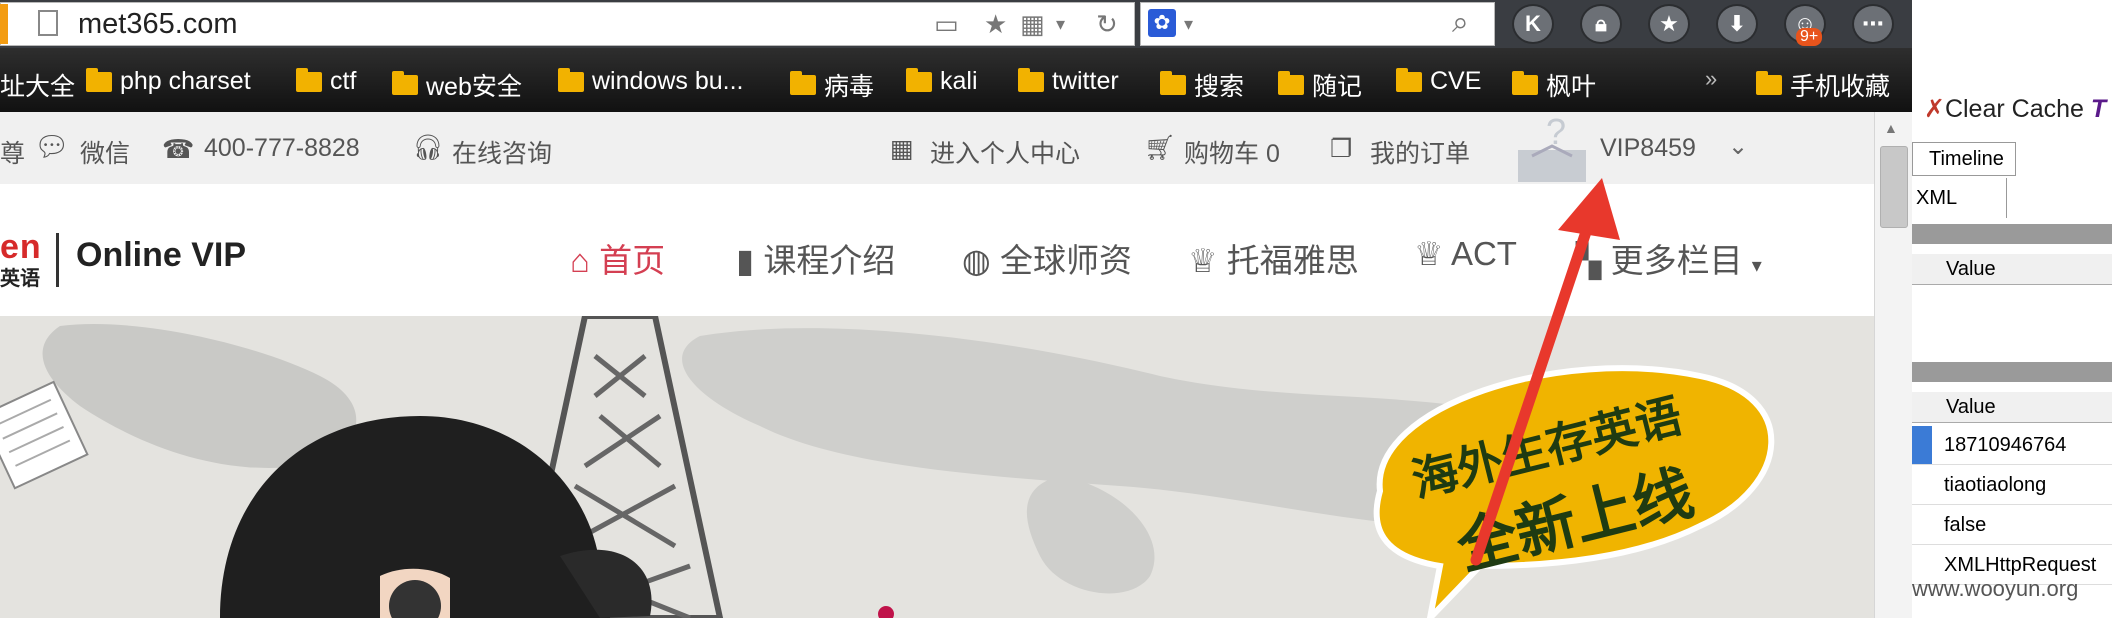  I want to click on personal-center-link: 进入个人中心, so click(1005, 152).